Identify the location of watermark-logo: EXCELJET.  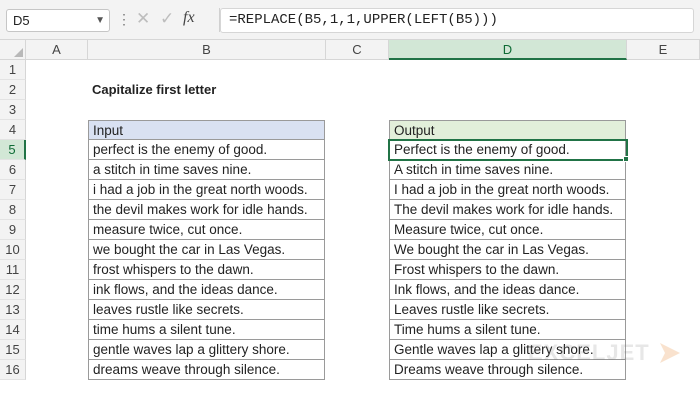
(589, 352).